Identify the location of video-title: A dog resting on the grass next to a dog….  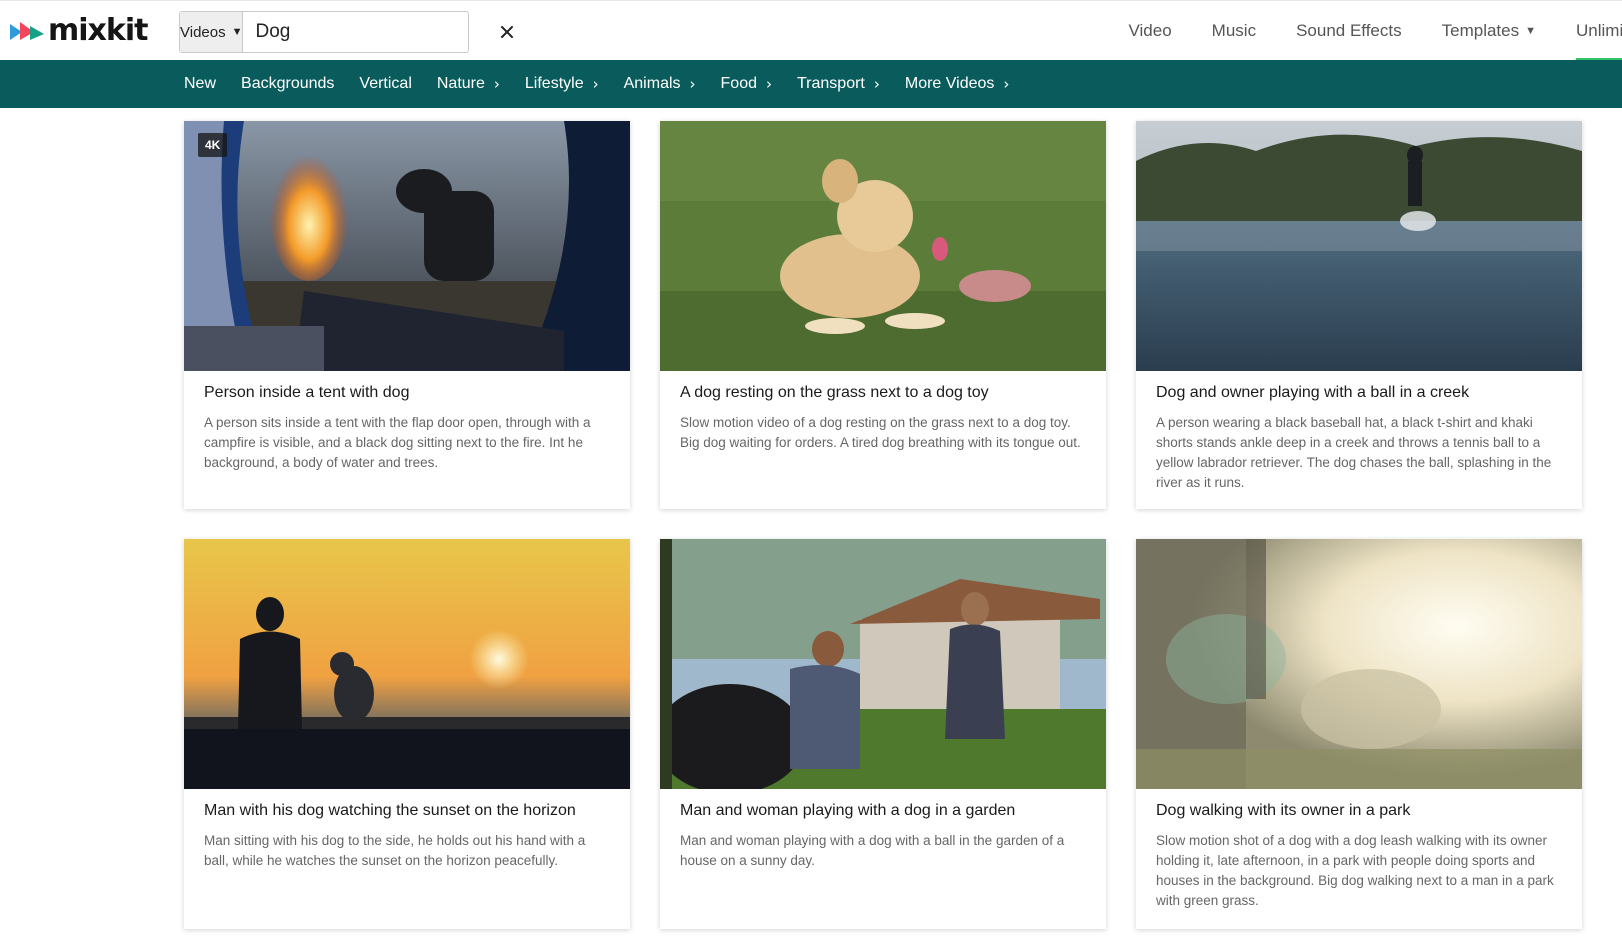
(883, 387).